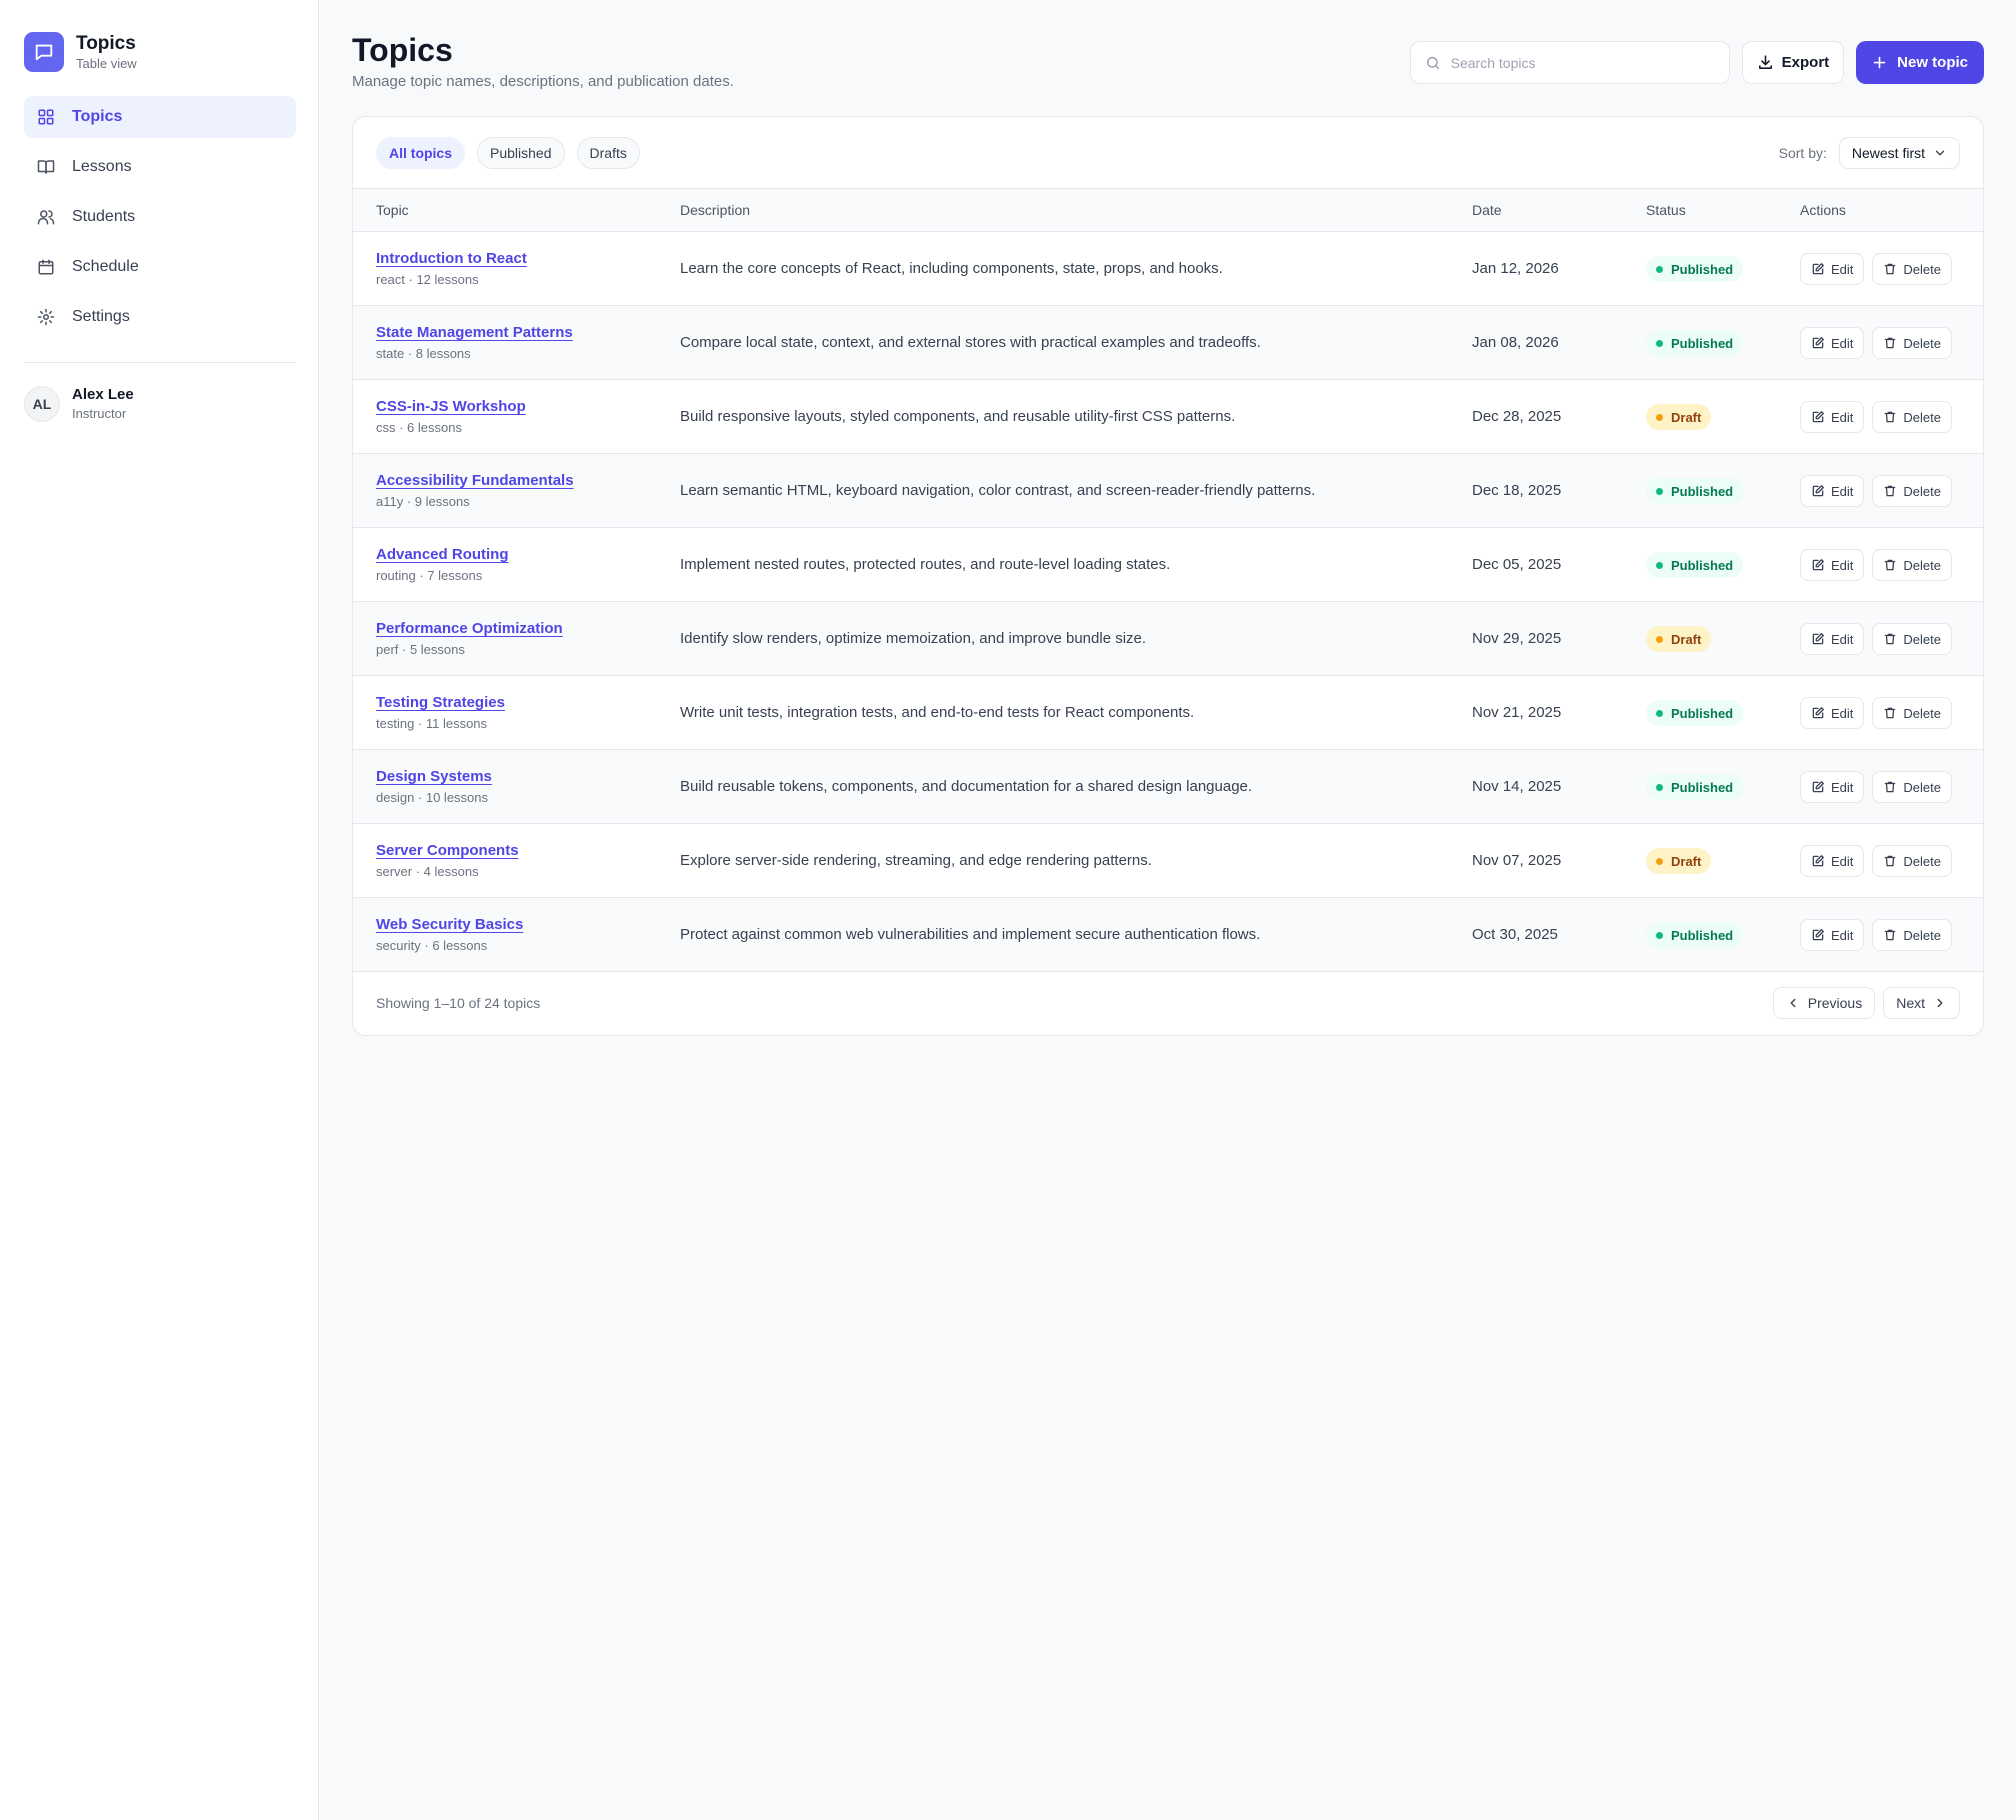 The image size is (2016, 1820). I want to click on topic-meta: css · 6 lessons, so click(419, 427).